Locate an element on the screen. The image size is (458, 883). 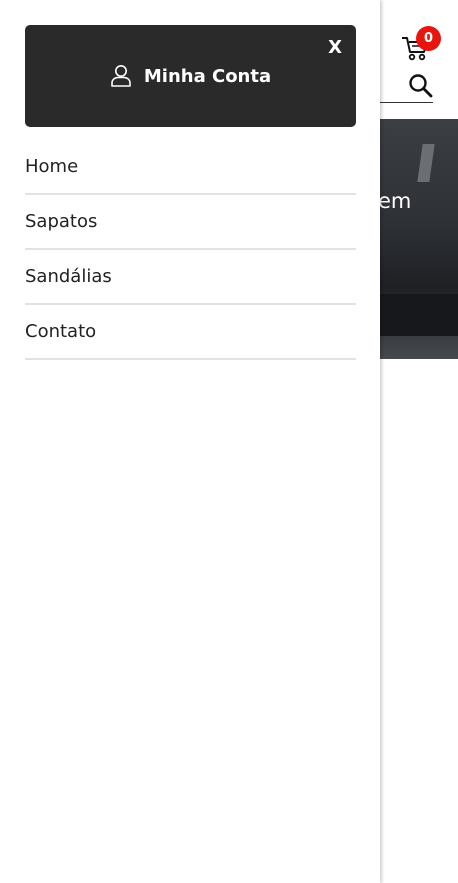
user-icon is located at coordinates (121, 76).